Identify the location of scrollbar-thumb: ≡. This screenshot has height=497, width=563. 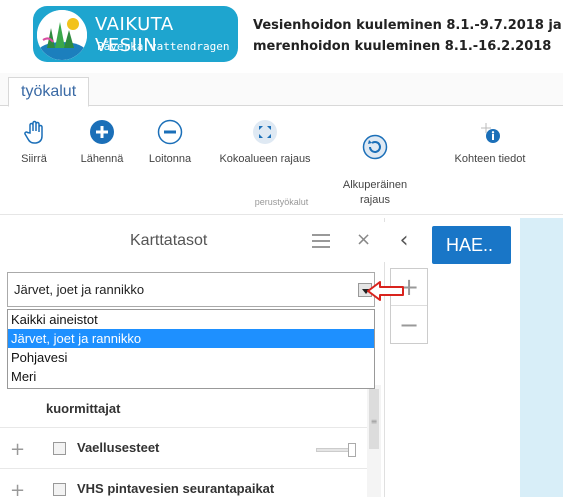
(374, 419).